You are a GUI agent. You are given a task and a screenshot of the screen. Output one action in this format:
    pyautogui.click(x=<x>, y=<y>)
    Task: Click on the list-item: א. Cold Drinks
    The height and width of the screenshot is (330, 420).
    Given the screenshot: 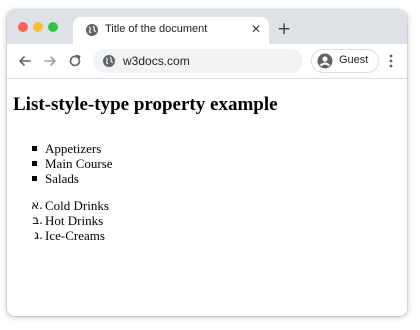 What is the action you would take?
    pyautogui.click(x=70, y=205)
    